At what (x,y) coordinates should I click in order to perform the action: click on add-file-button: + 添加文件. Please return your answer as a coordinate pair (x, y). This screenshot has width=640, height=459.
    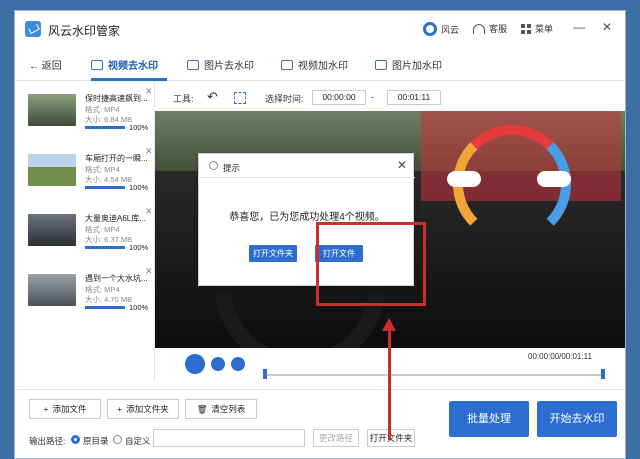
    Looking at the image, I should click on (65, 409).